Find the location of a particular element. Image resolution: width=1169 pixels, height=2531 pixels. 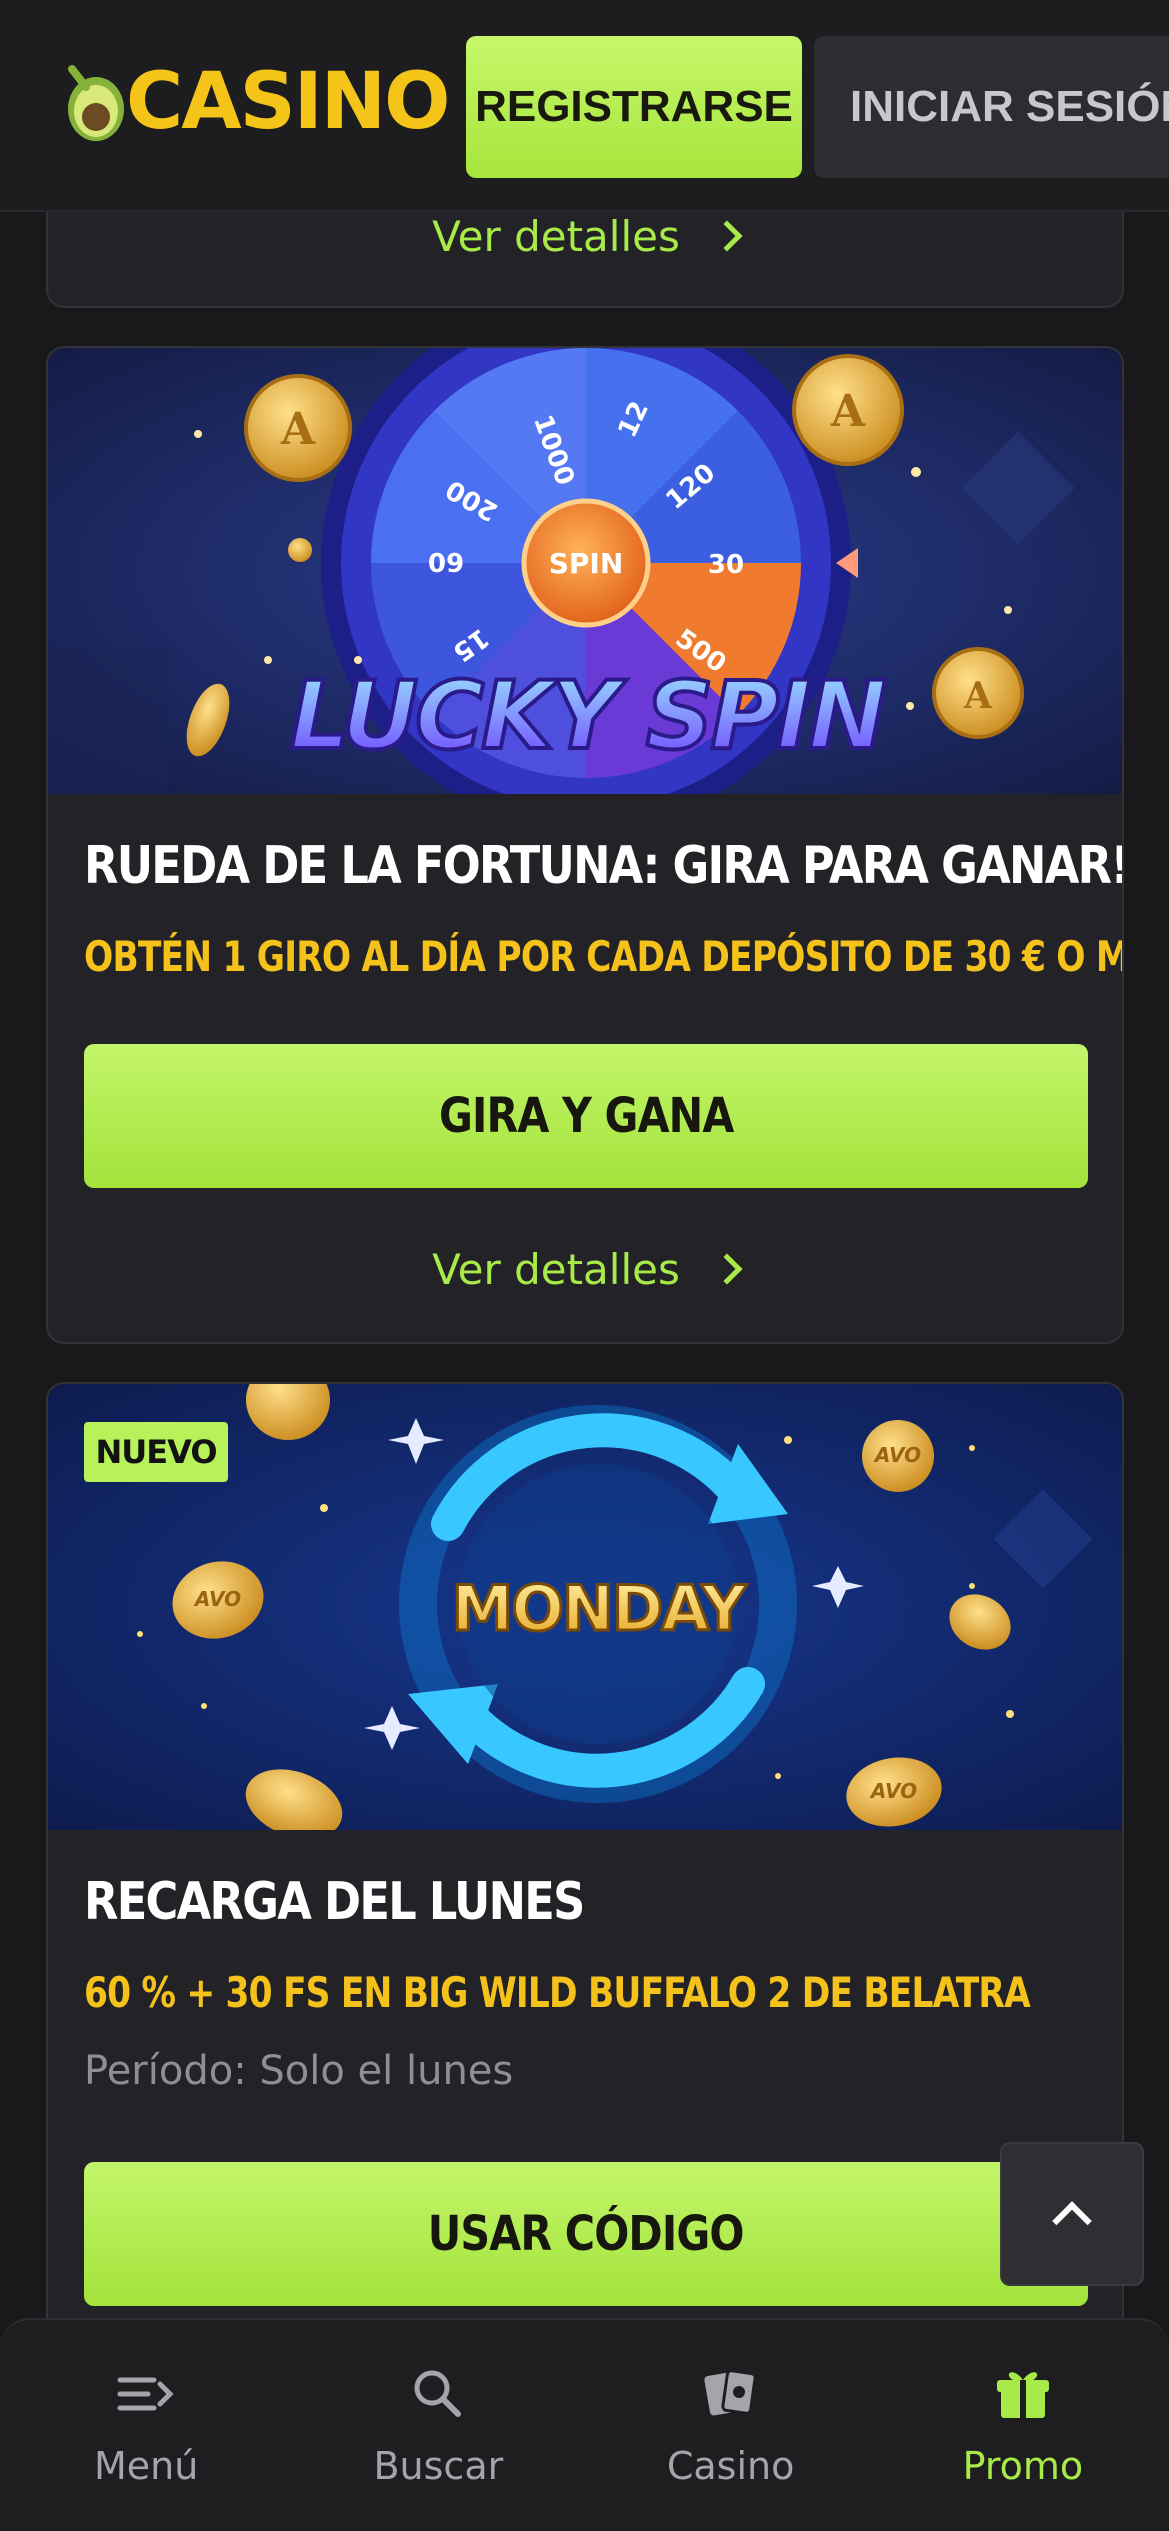

promo-title: RUEDA DE LA FORTUNA: GIRA PARA GANAR! is located at coordinates (604, 866).